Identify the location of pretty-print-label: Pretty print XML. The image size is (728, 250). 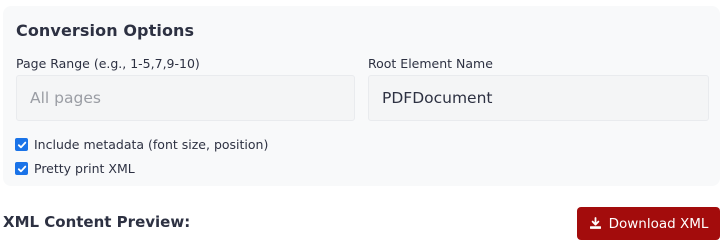
(84, 168).